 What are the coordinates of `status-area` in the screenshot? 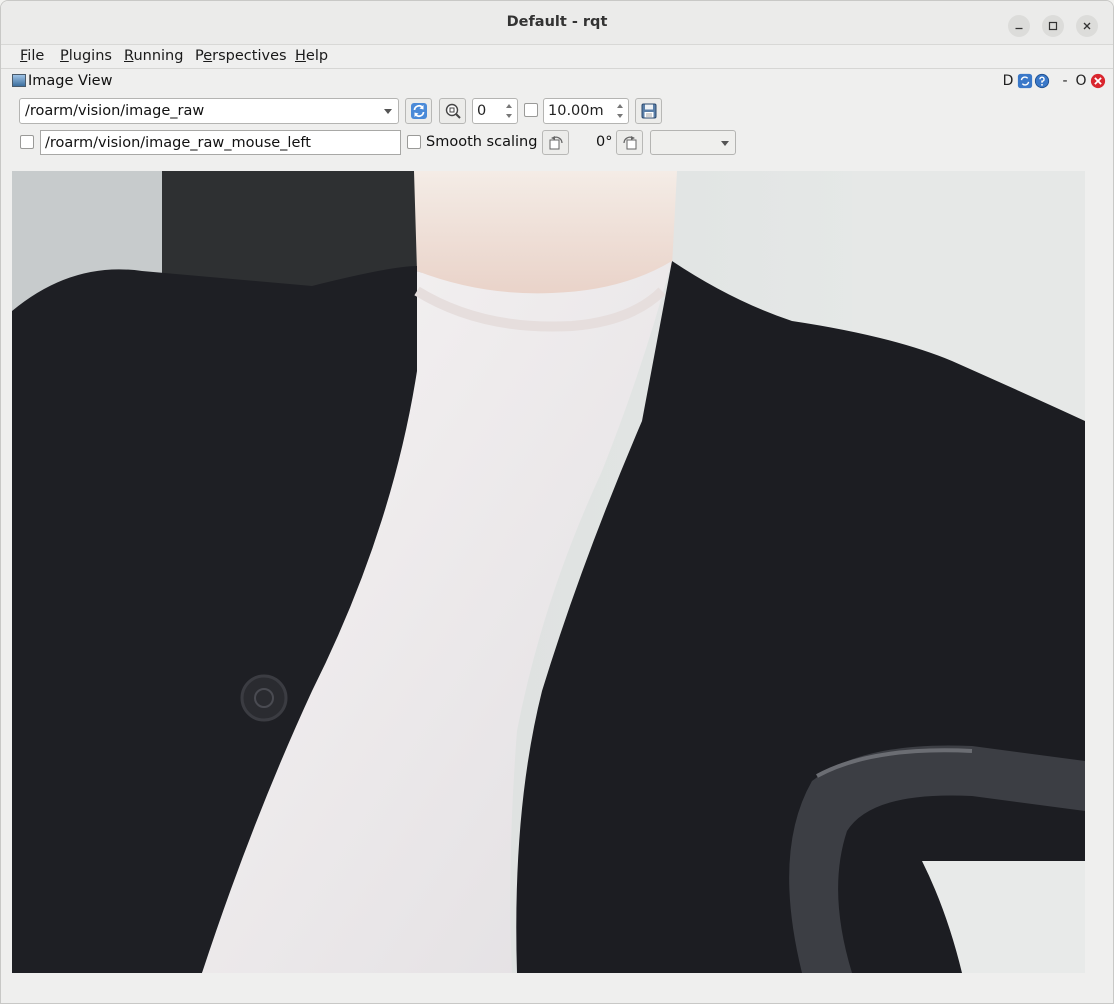 It's located at (557, 988).